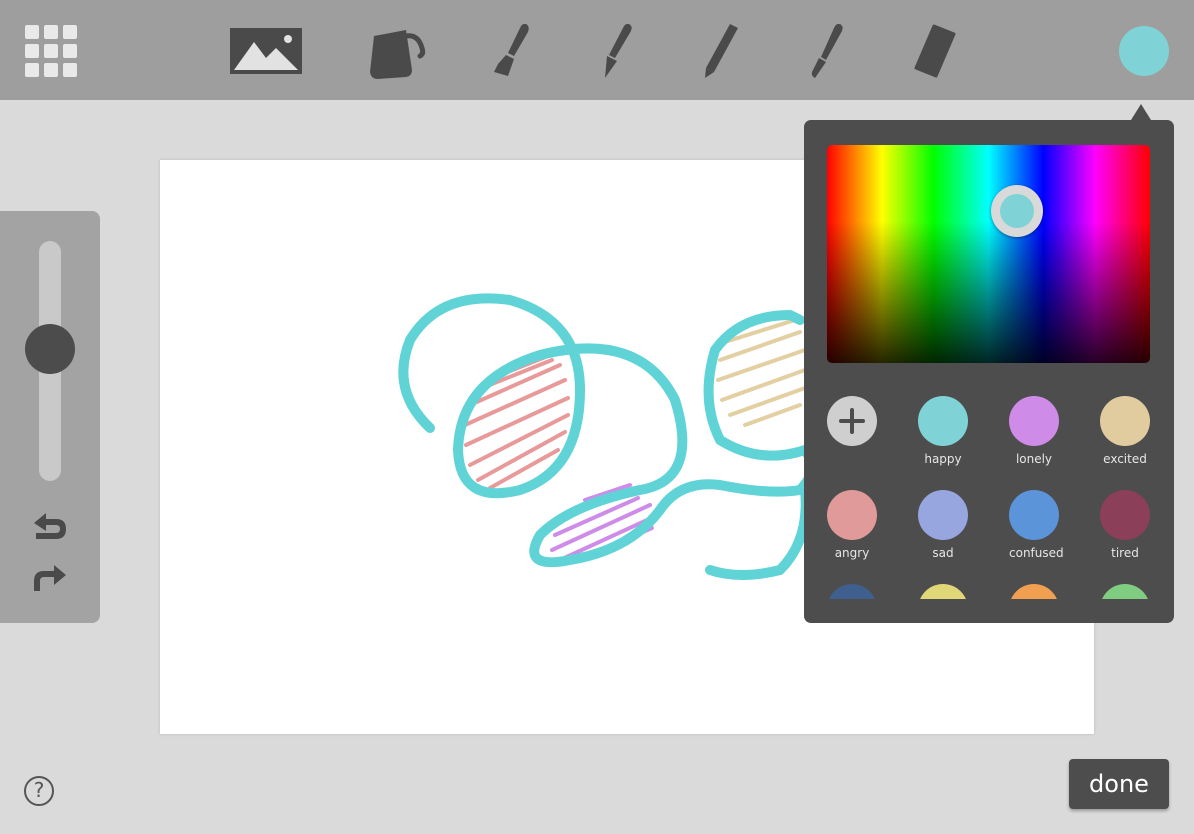 Image resolution: width=1194 pixels, height=834 pixels. I want to click on apps-grid-icon, so click(51, 51).